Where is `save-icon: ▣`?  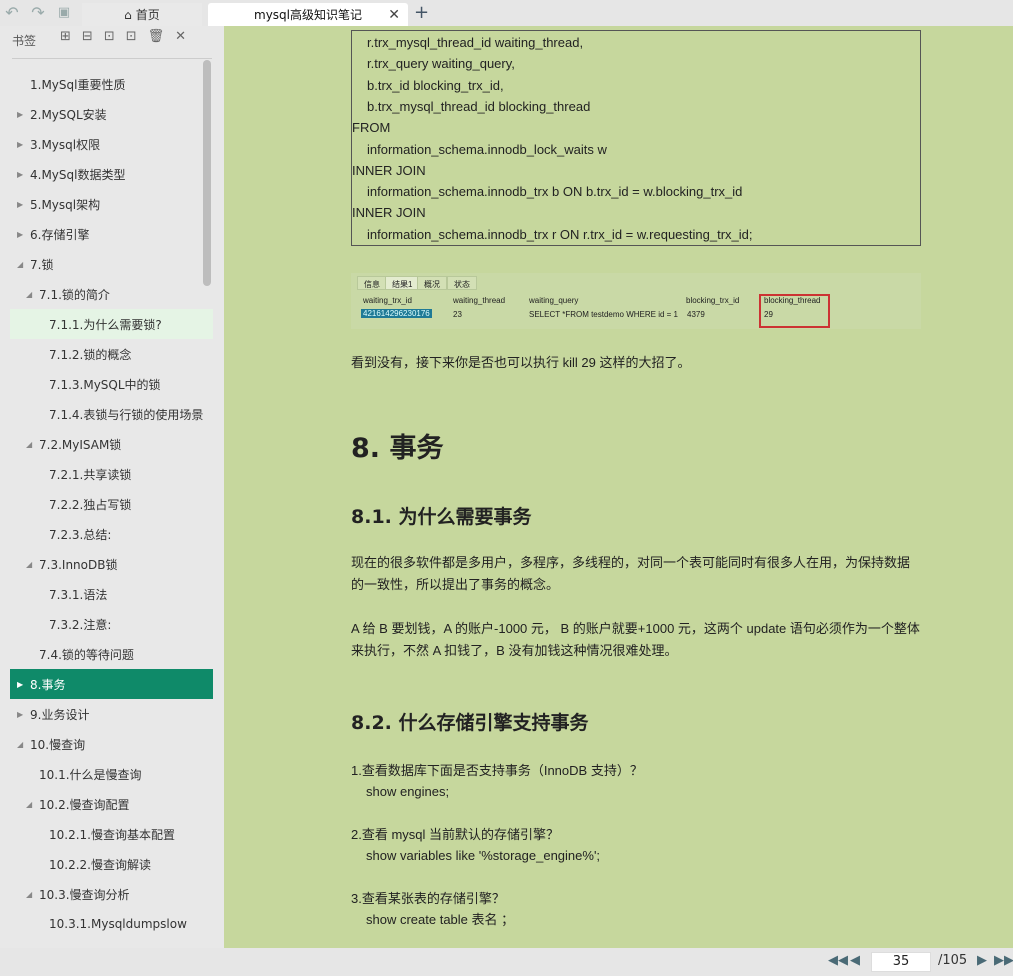
save-icon: ▣ is located at coordinates (64, 12).